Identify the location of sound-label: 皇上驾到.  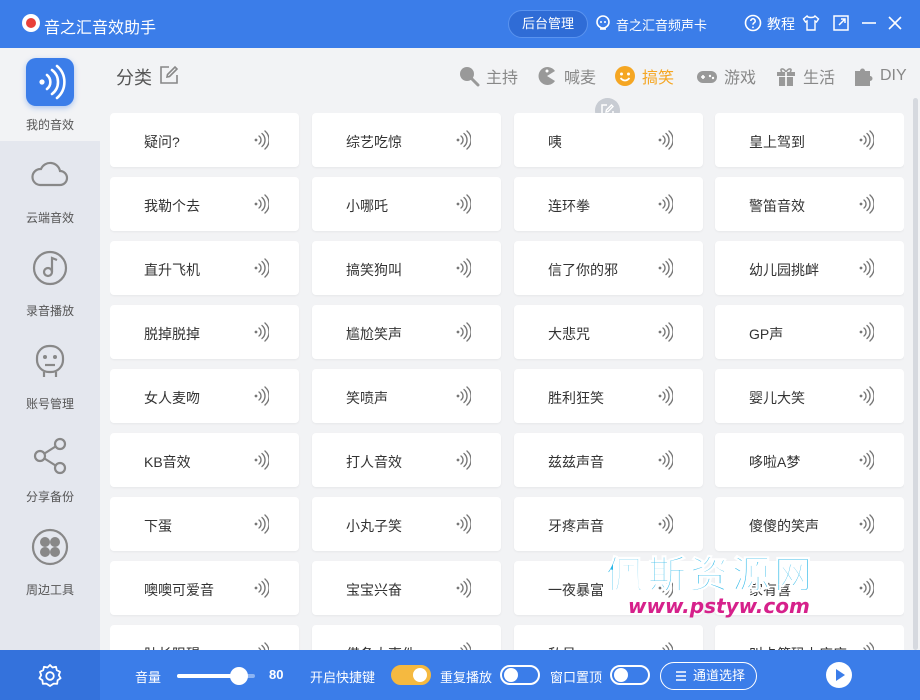
(777, 142).